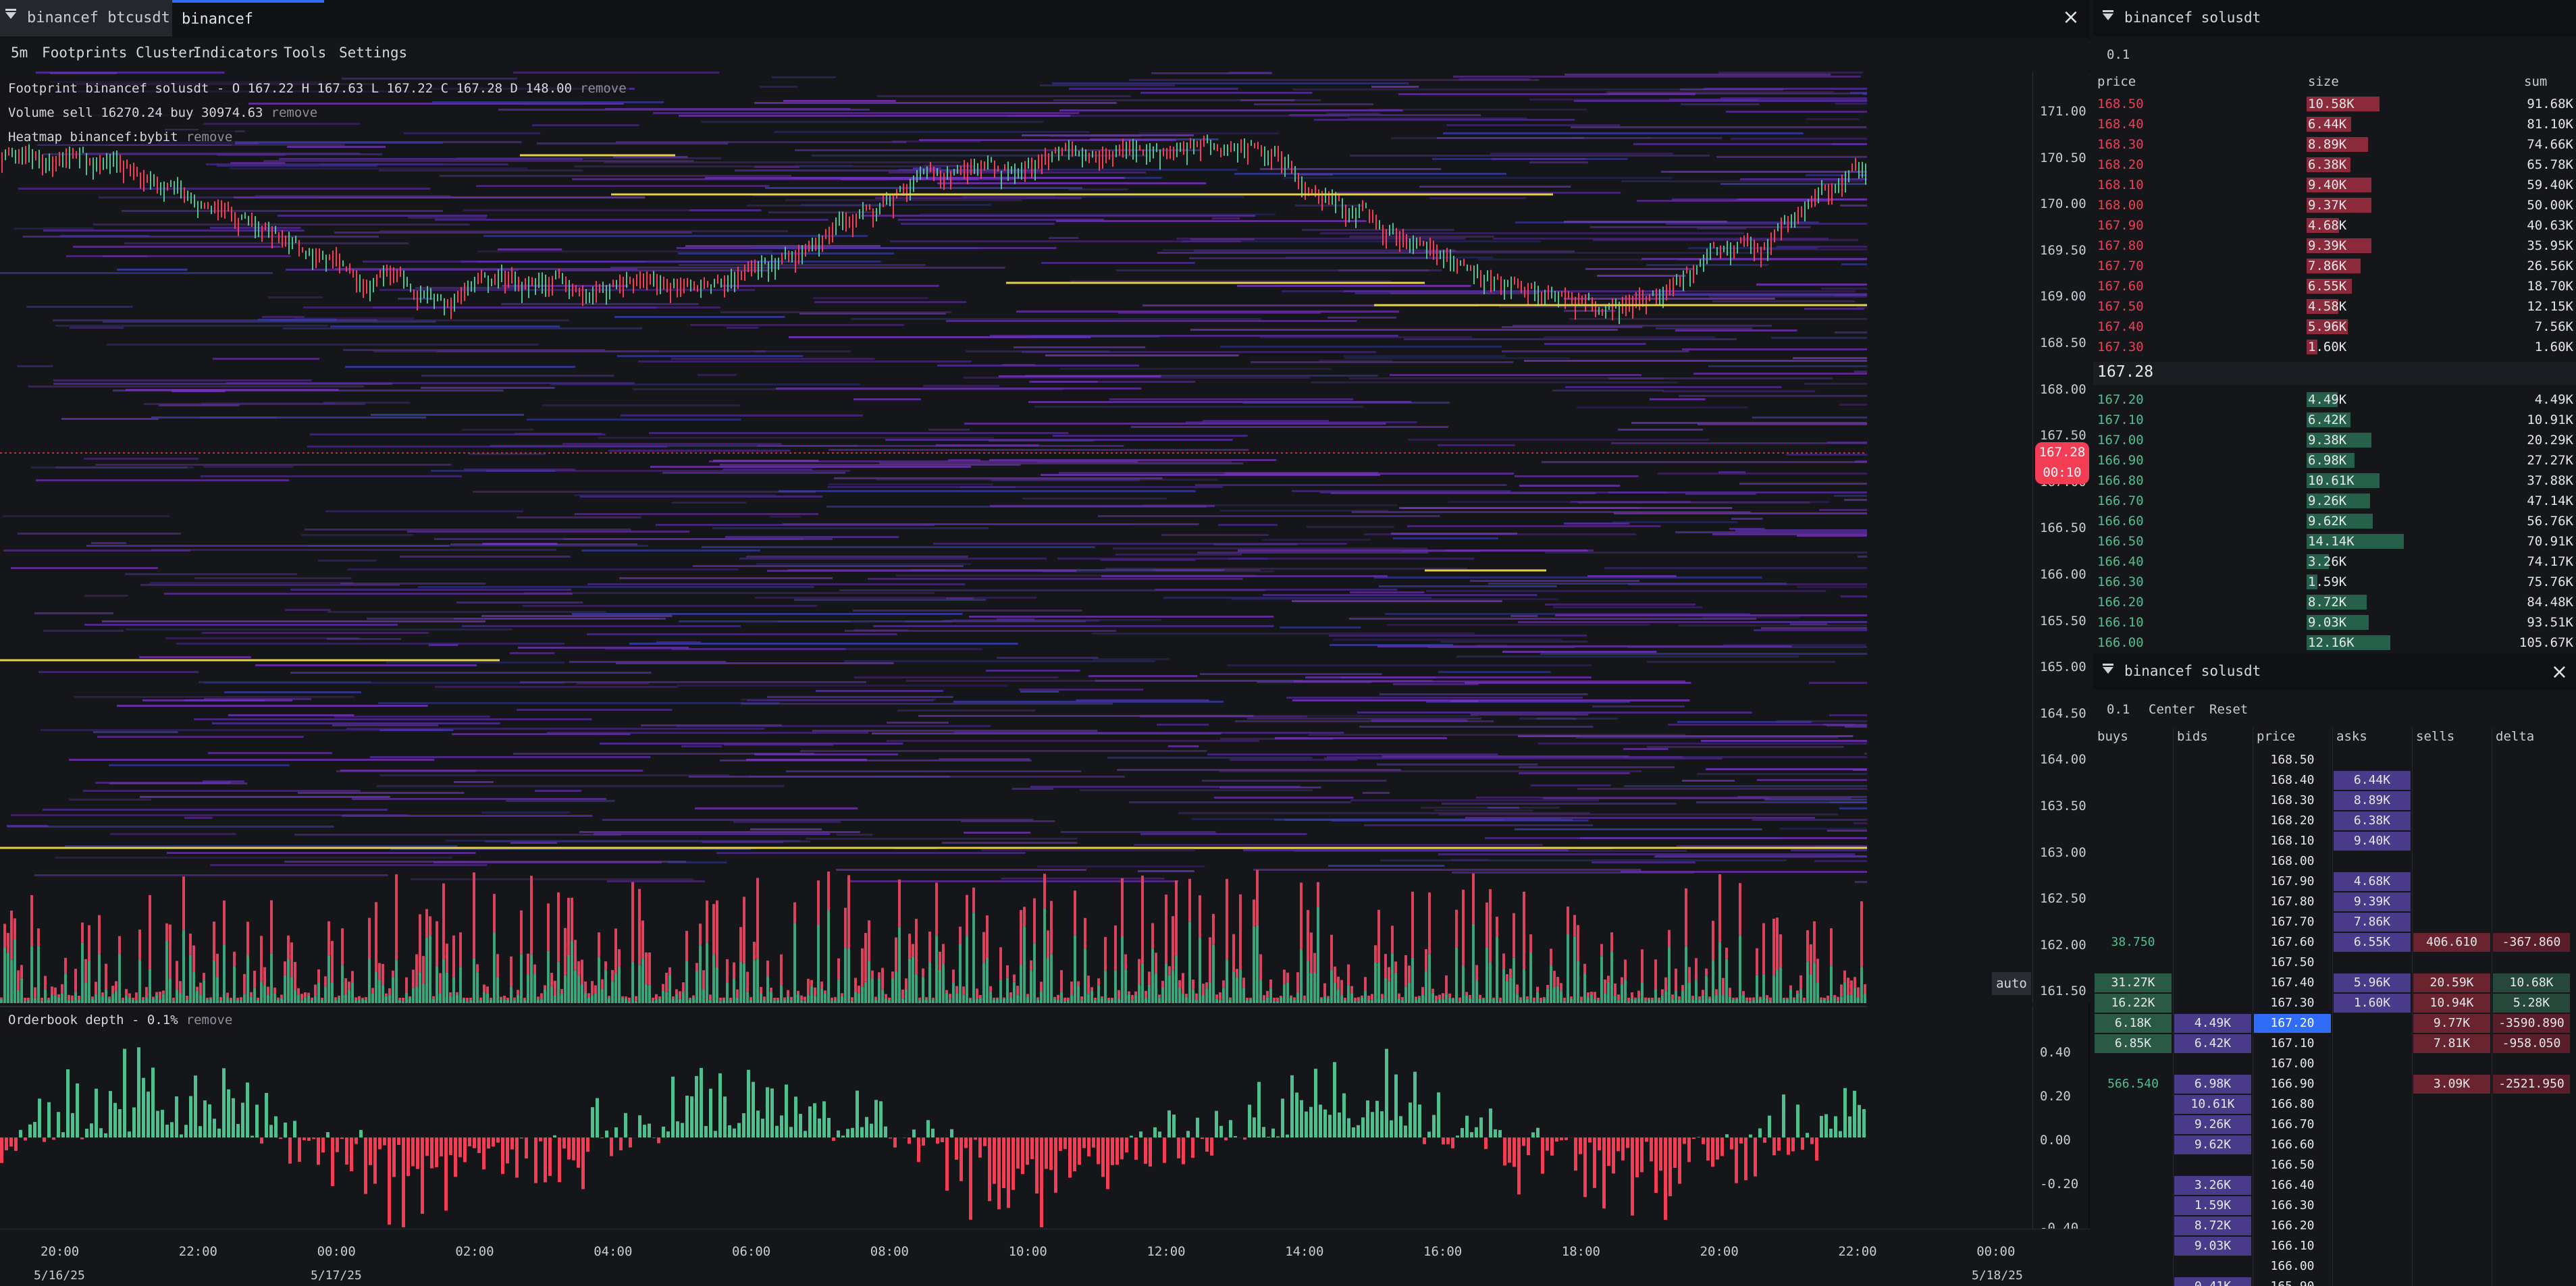 This screenshot has height=1286, width=2576. I want to click on bid-row: 166.00 12.16K 105.67K, so click(2334, 643).